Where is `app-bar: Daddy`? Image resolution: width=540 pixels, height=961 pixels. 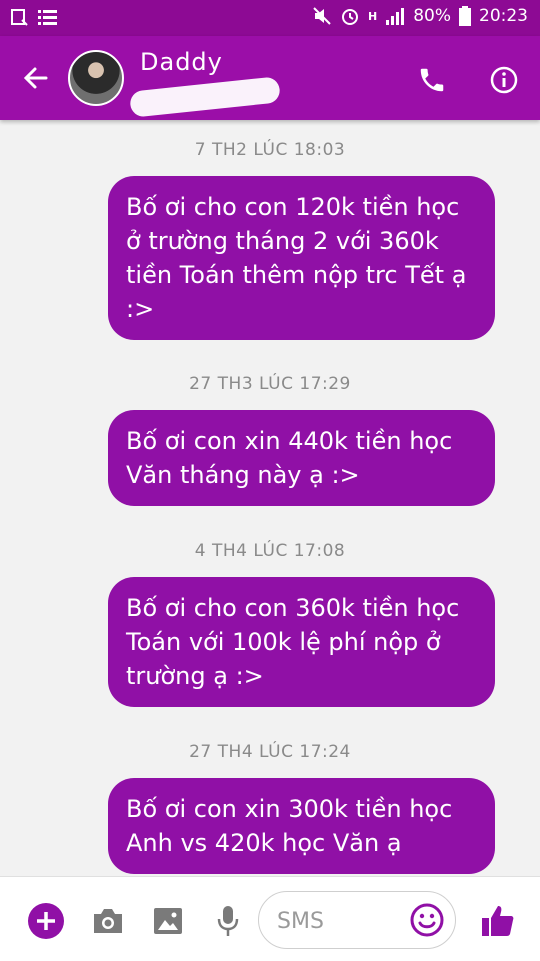 app-bar: Daddy is located at coordinates (270, 78).